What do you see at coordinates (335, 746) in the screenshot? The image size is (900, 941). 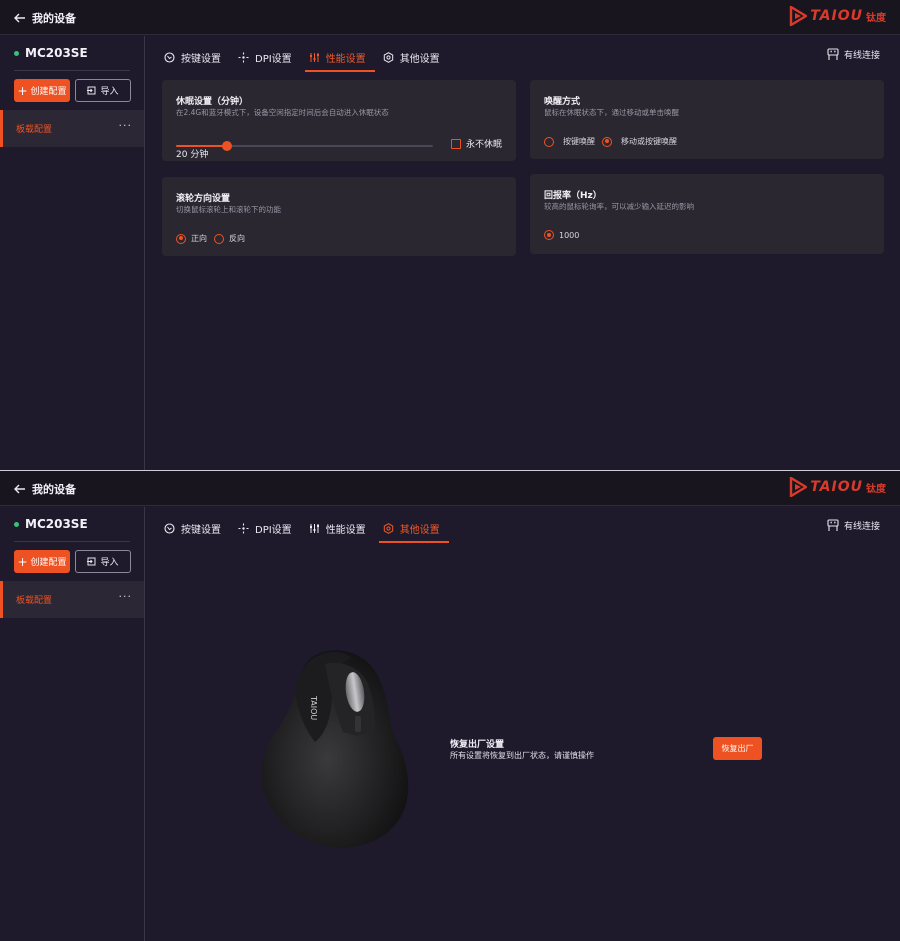 I see `mouse-product-image: TAIOU` at bounding box center [335, 746].